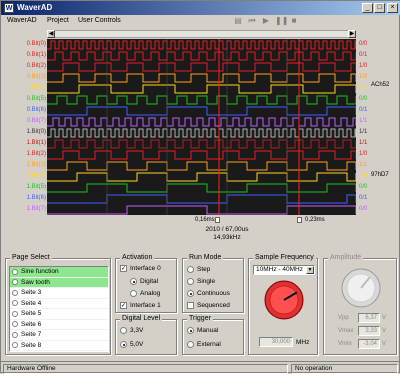 This screenshot has height=374, width=400. I want to click on level-5v0-radio: 5,0V, so click(131, 344).